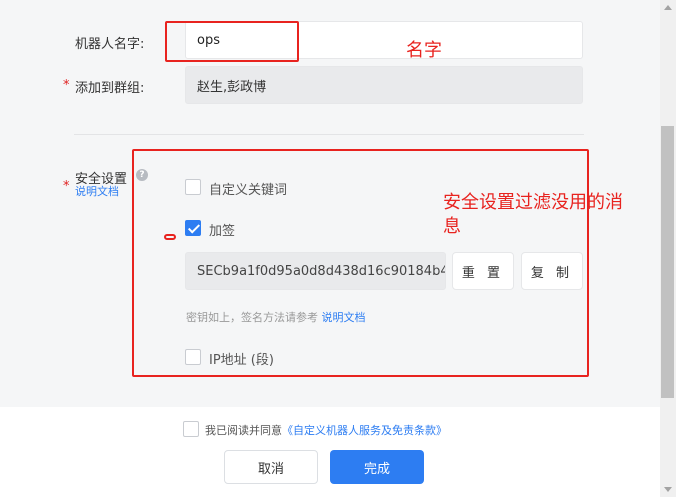 This screenshot has height=497, width=676. Describe the element at coordinates (110, 88) in the screenshot. I see `add-to-group-label: 添加到群组:` at that location.